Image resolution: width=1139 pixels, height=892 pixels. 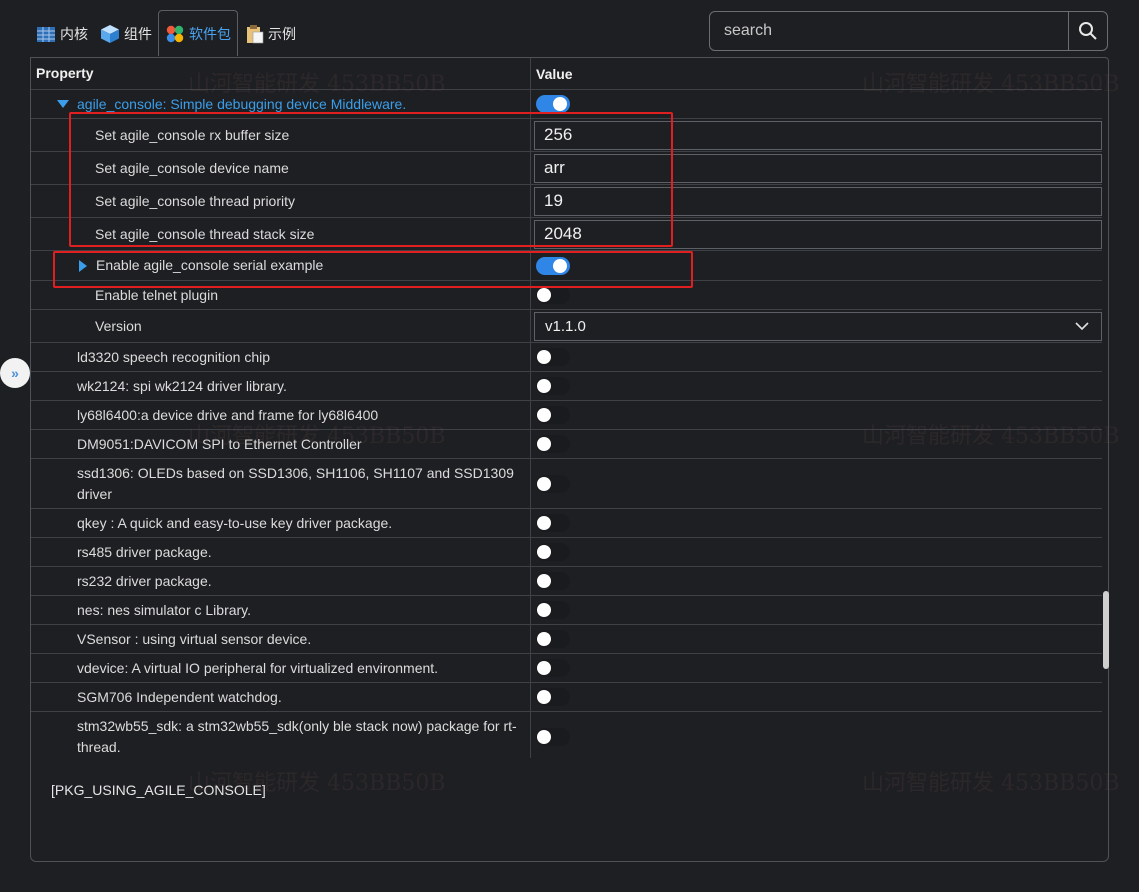 What do you see at coordinates (210, 265) in the screenshot?
I see `serial-example-label: Enable agile_console serial example` at bounding box center [210, 265].